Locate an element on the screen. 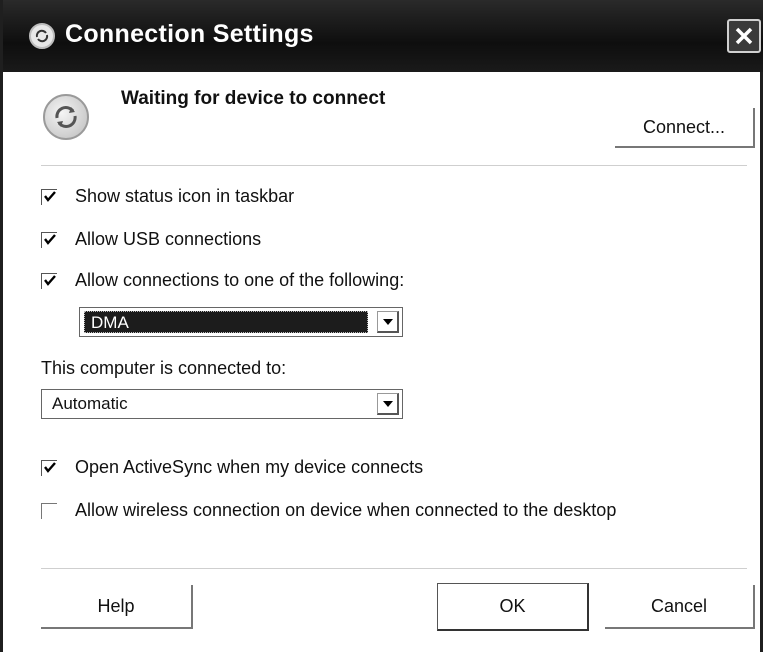 The height and width of the screenshot is (652, 763). activesync-icon is located at coordinates (42, 36).